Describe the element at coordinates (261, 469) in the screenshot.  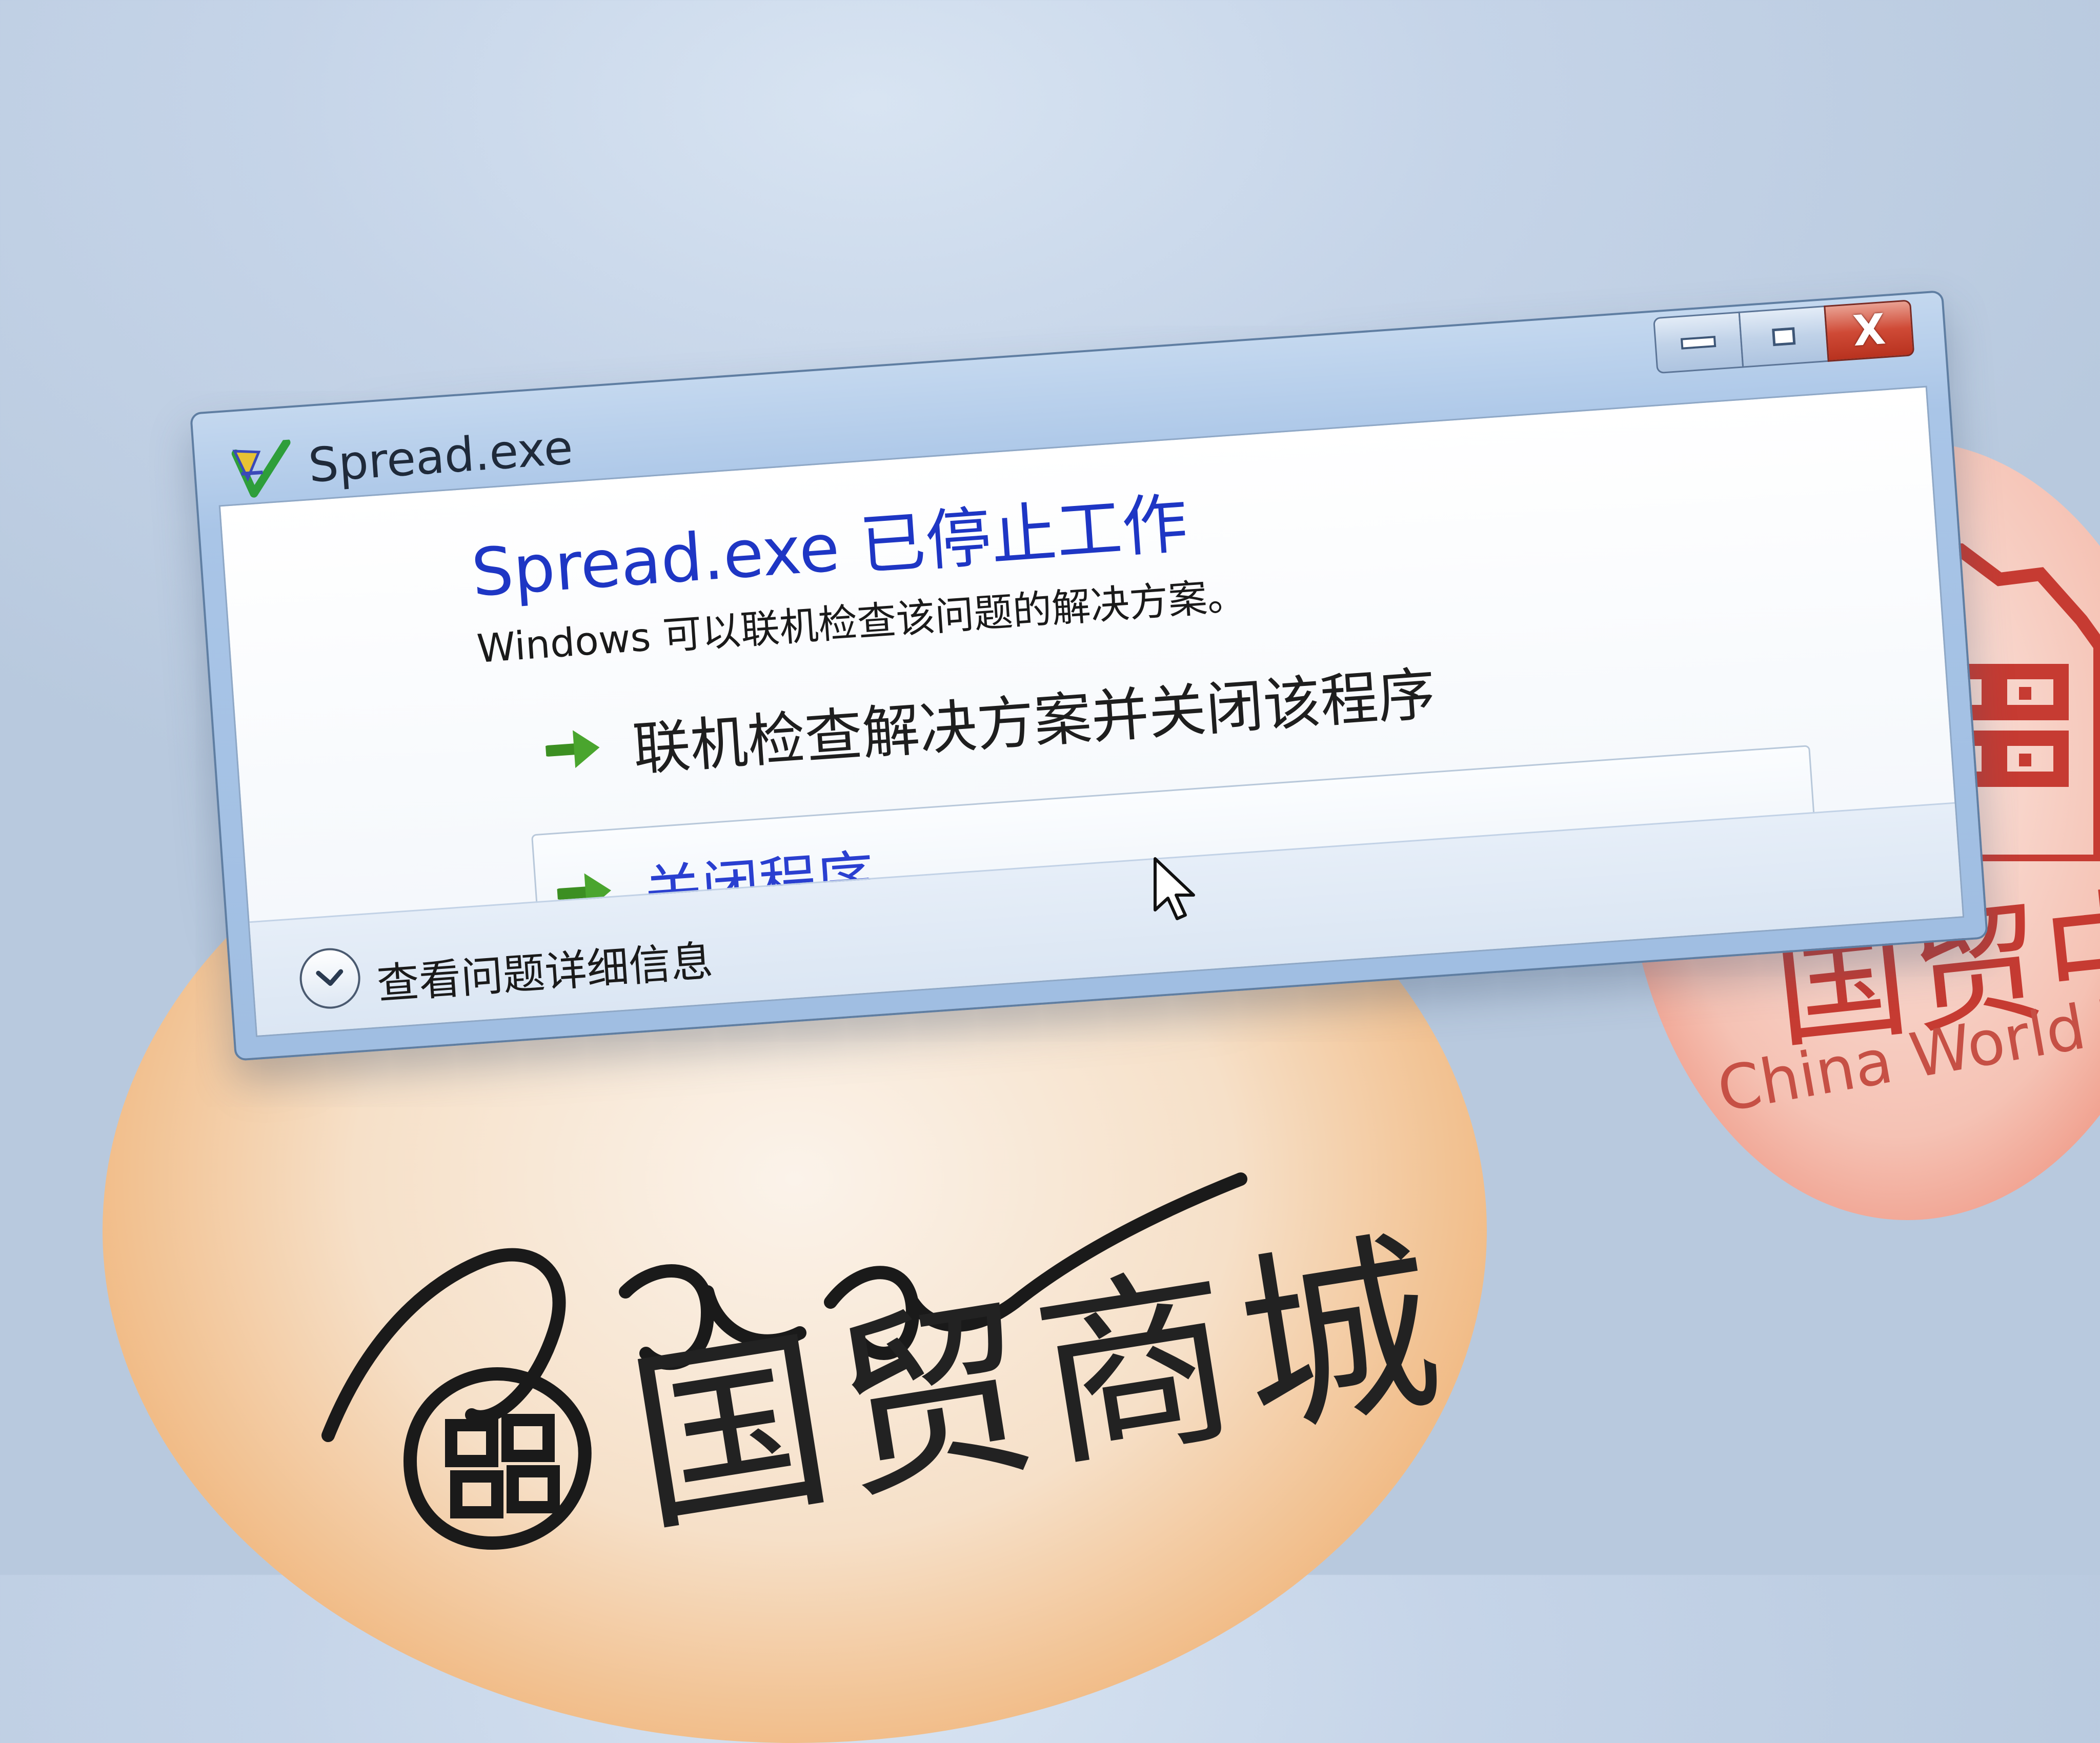
I see `spread-app-icon` at that location.